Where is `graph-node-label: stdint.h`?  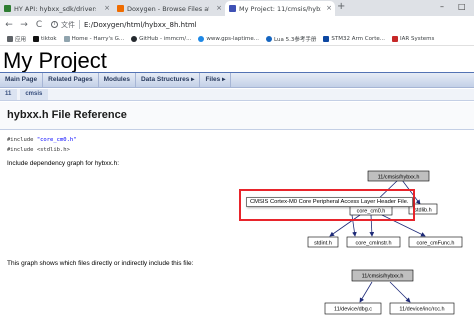 graph-node-label: stdint.h is located at coordinates (323, 244).